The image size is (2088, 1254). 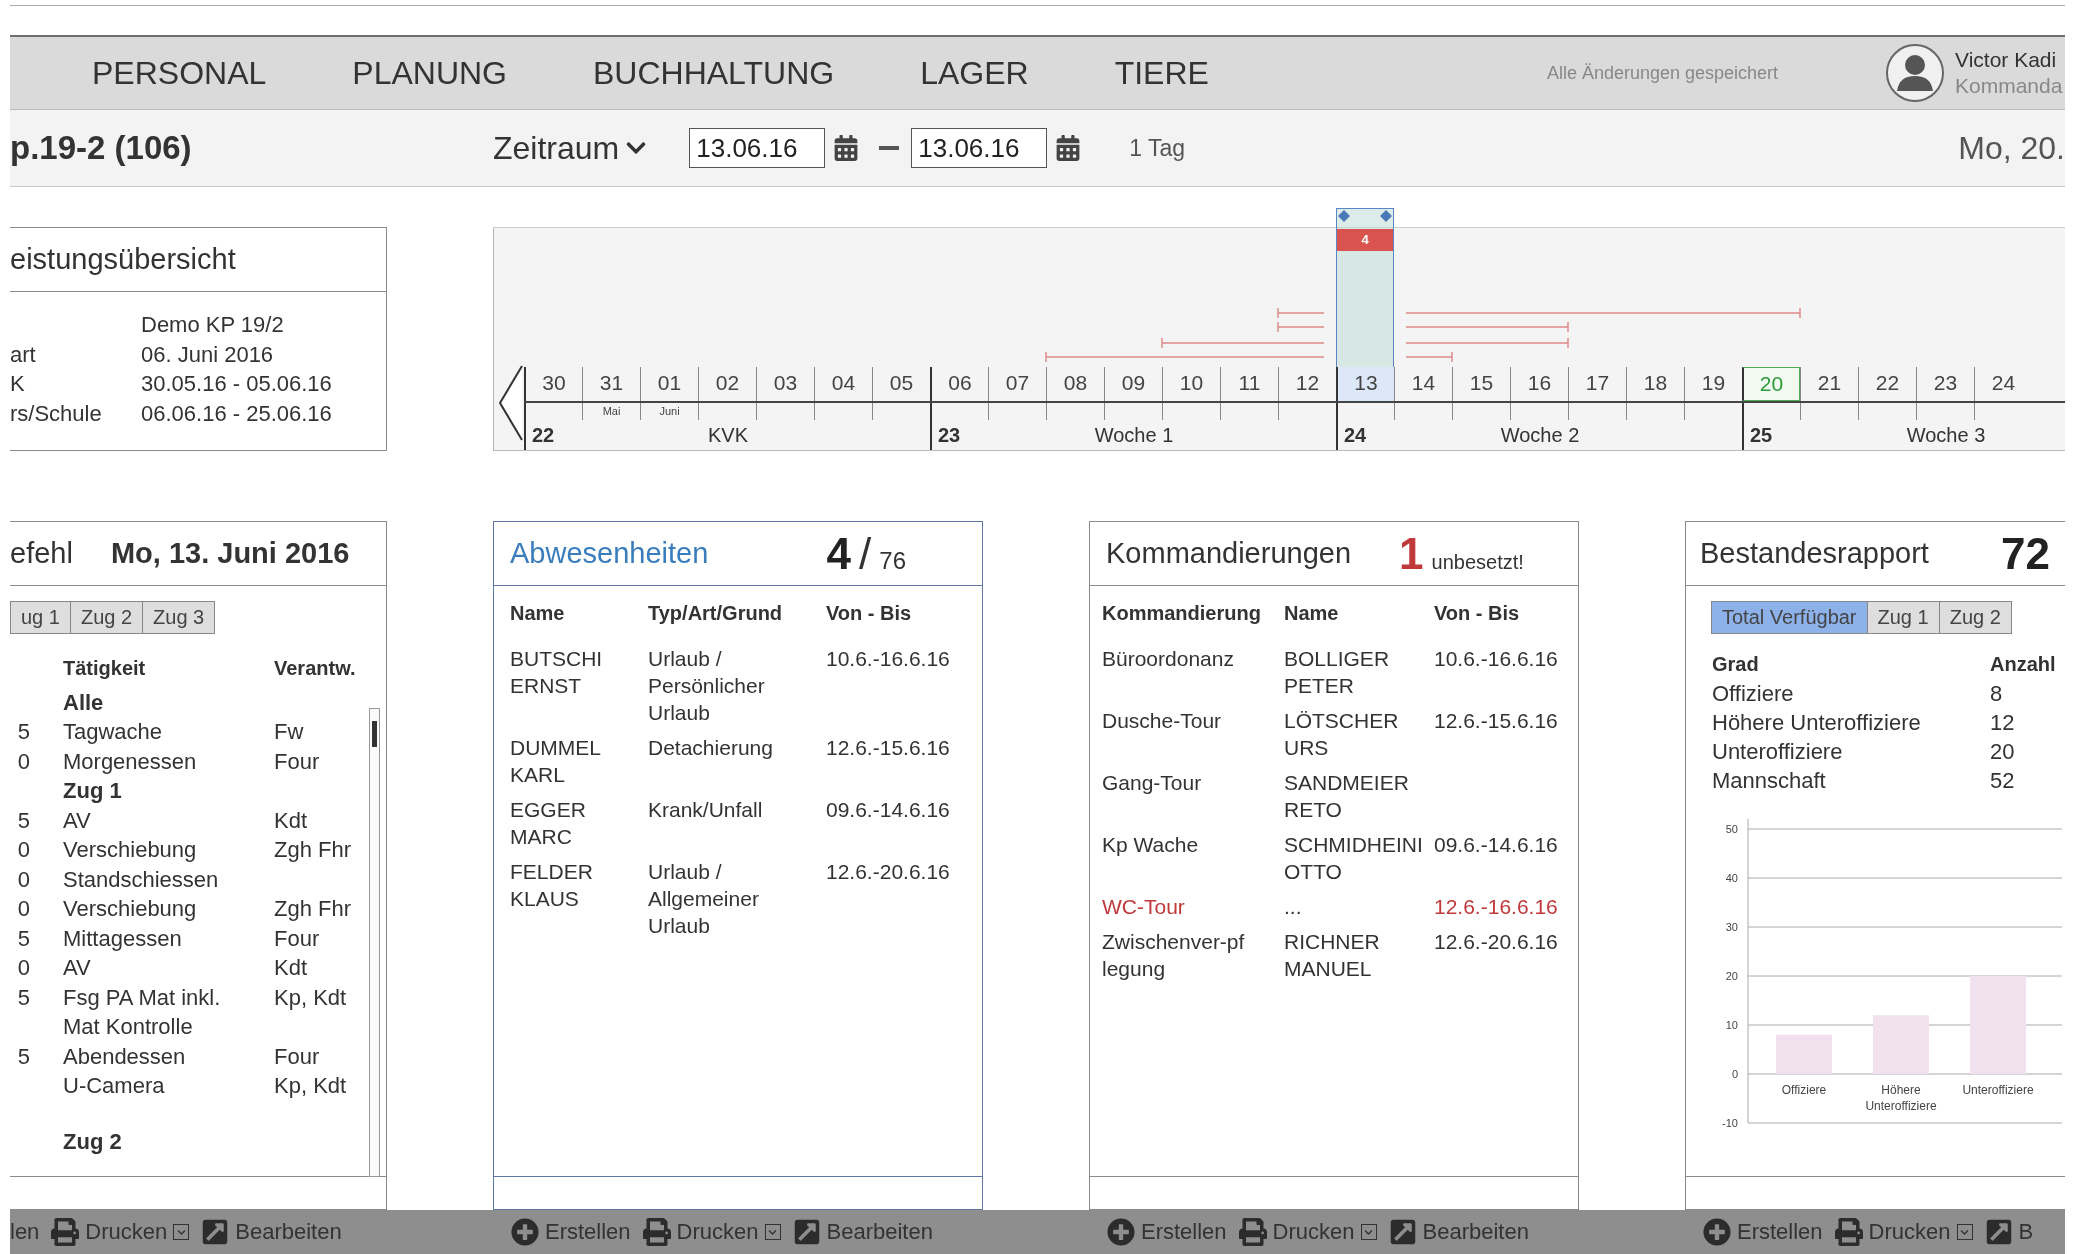 I want to click on table-cell-text: 52, so click(x=2003, y=781).